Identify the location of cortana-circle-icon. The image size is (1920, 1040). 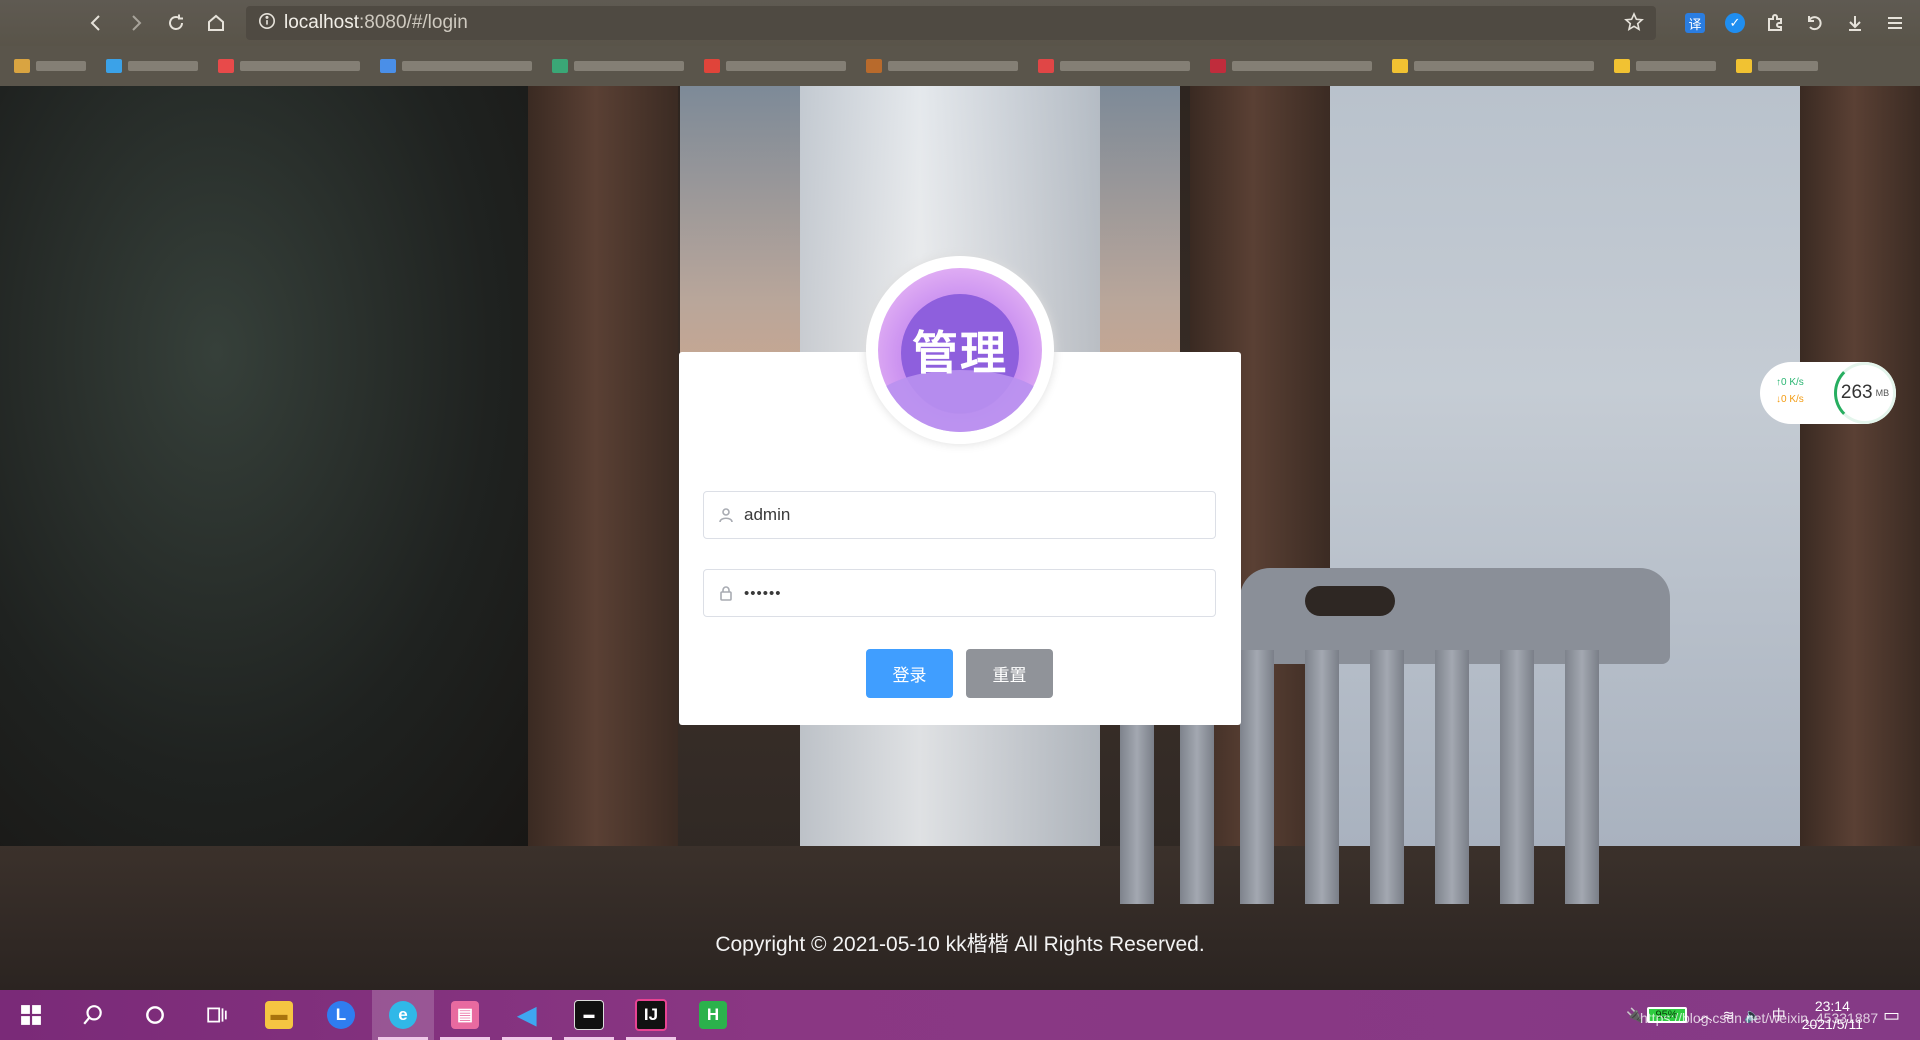
(155, 1015).